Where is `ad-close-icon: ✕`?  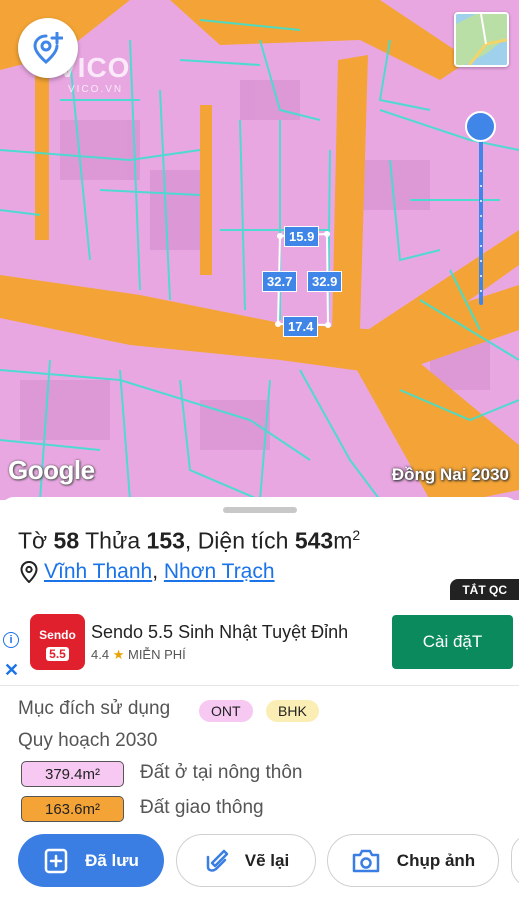
ad-close-icon: ✕ is located at coordinates (11, 670).